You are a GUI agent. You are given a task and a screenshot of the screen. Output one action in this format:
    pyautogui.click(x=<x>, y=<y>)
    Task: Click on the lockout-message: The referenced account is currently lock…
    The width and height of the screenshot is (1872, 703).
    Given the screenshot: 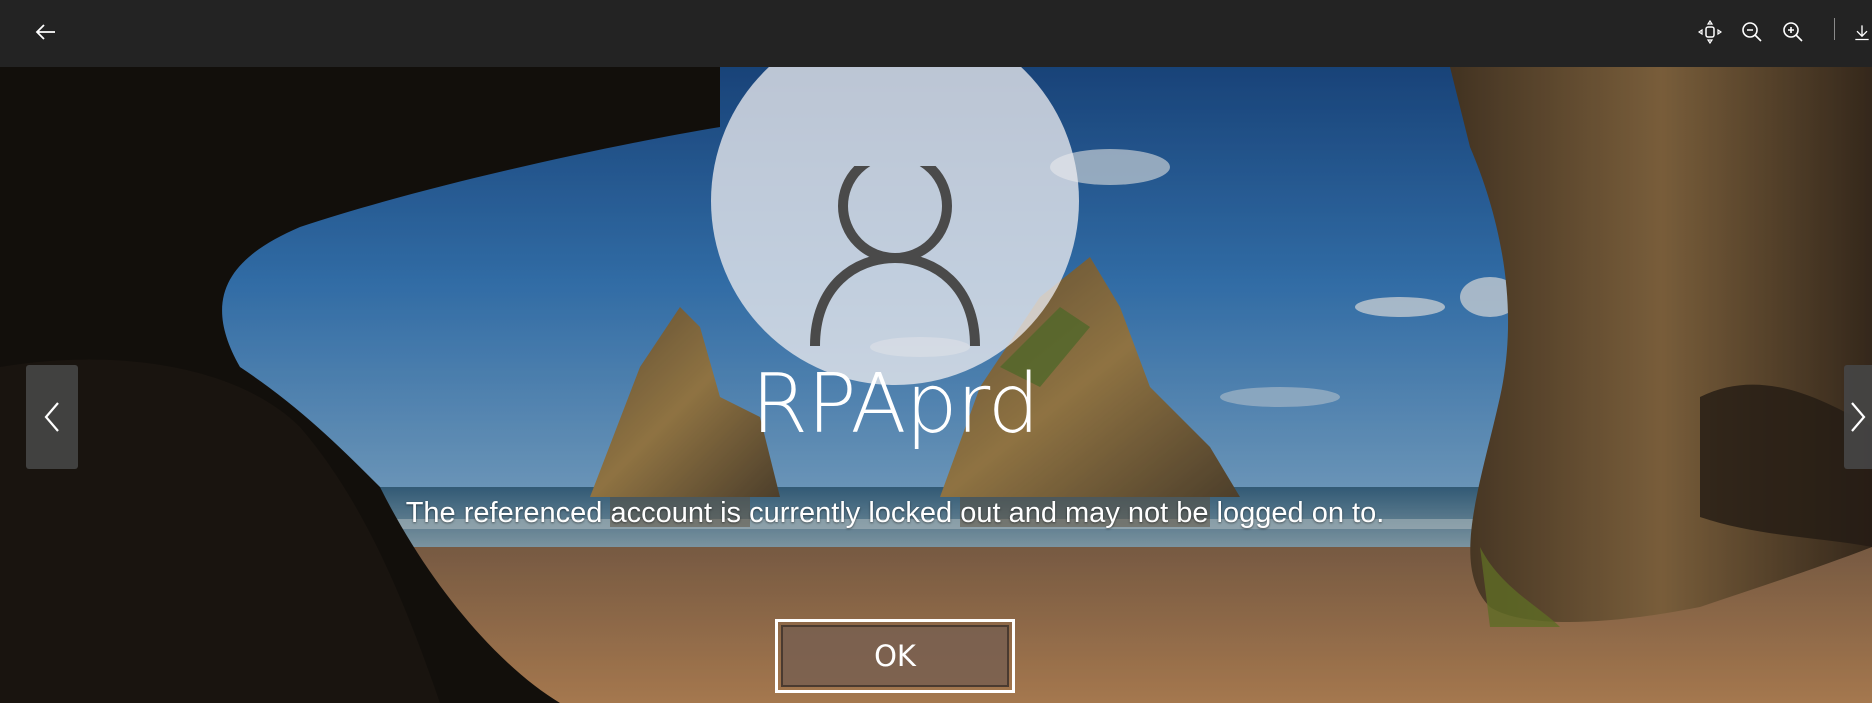 What is the action you would take?
    pyautogui.click(x=895, y=513)
    